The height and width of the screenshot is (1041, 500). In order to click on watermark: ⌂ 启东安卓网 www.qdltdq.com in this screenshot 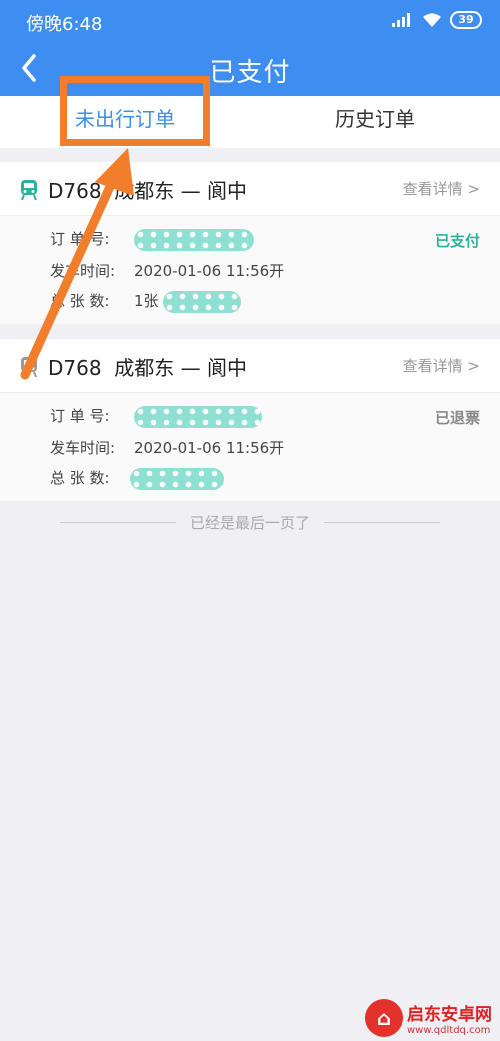, I will do `click(432, 1018)`.